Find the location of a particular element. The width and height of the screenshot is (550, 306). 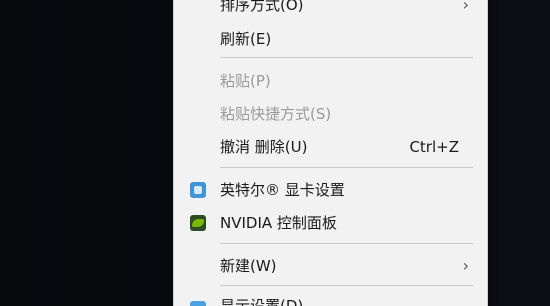

intel-graphics-icon is located at coordinates (198, 190).